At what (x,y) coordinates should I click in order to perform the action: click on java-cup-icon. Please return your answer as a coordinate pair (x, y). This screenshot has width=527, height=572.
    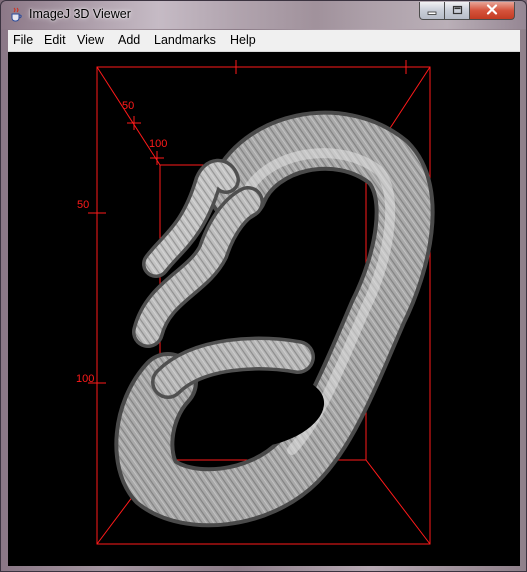
    Looking at the image, I should click on (16, 14).